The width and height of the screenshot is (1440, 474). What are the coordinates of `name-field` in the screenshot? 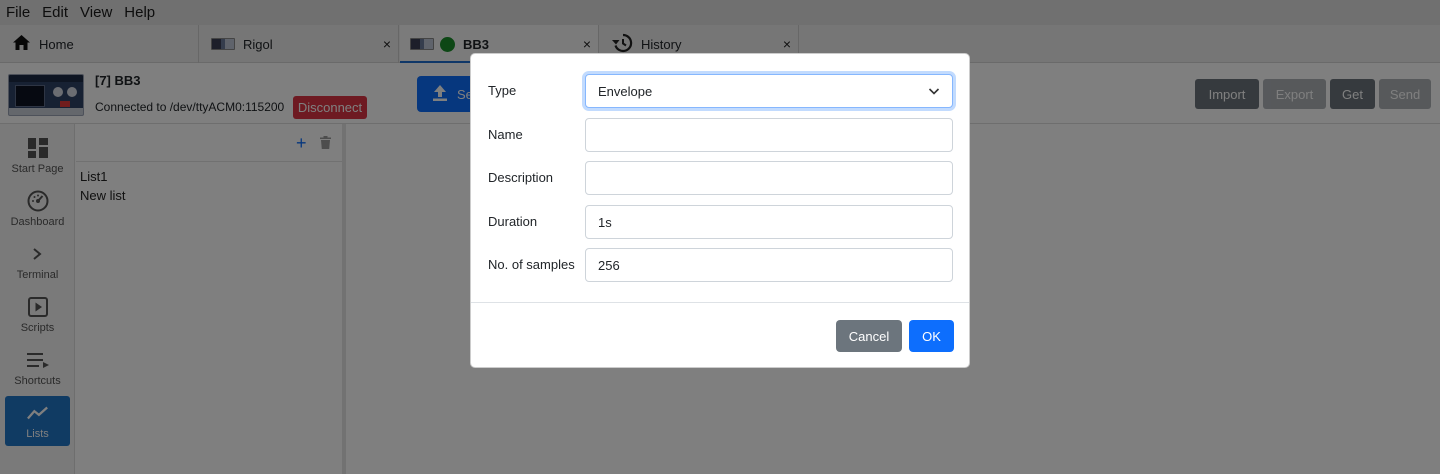 It's located at (769, 135).